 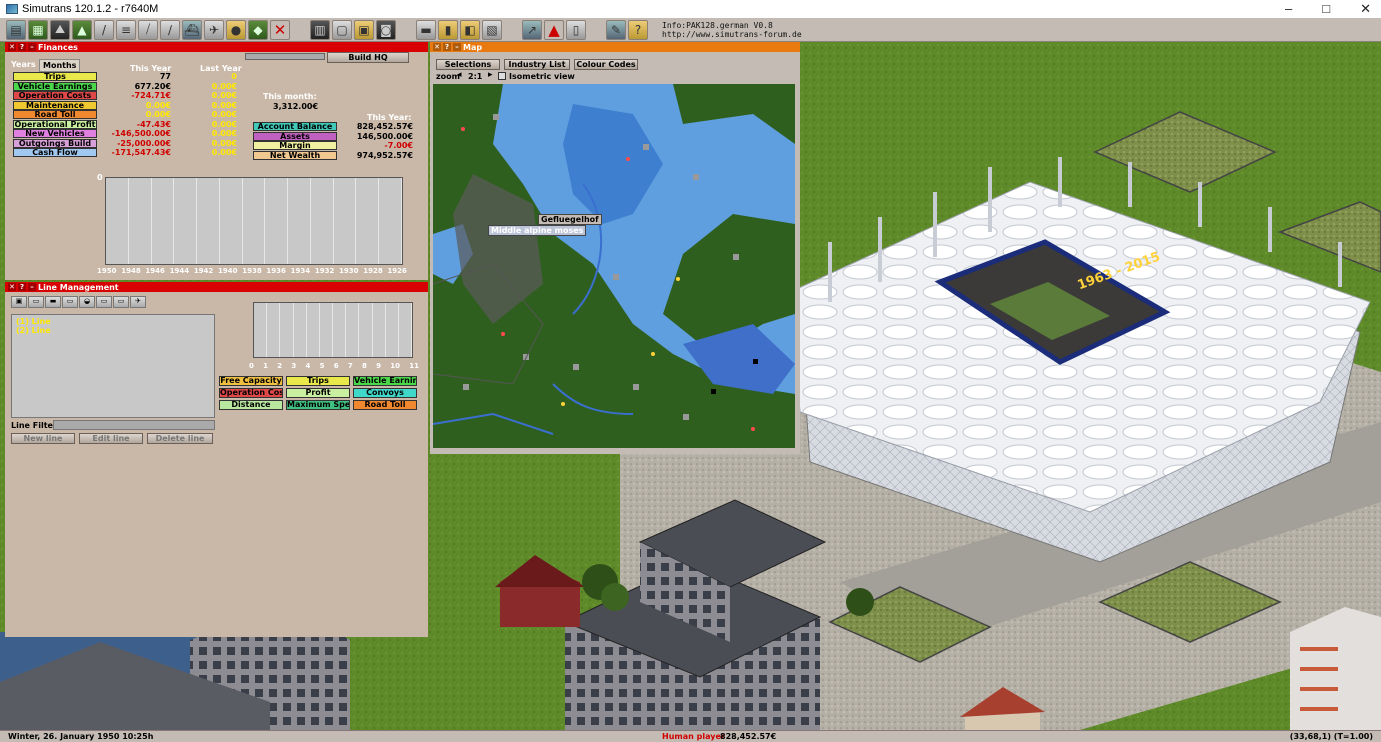 What do you see at coordinates (426, 29) in the screenshot?
I see `message-icon: ▬` at bounding box center [426, 29].